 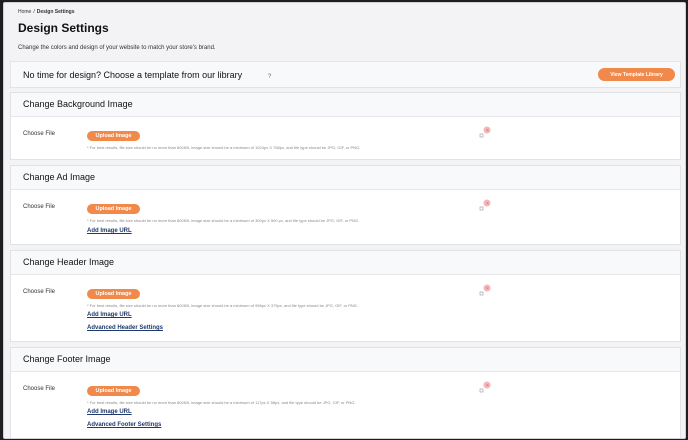 I want to click on section-title: Change Background Image, so click(x=78, y=104).